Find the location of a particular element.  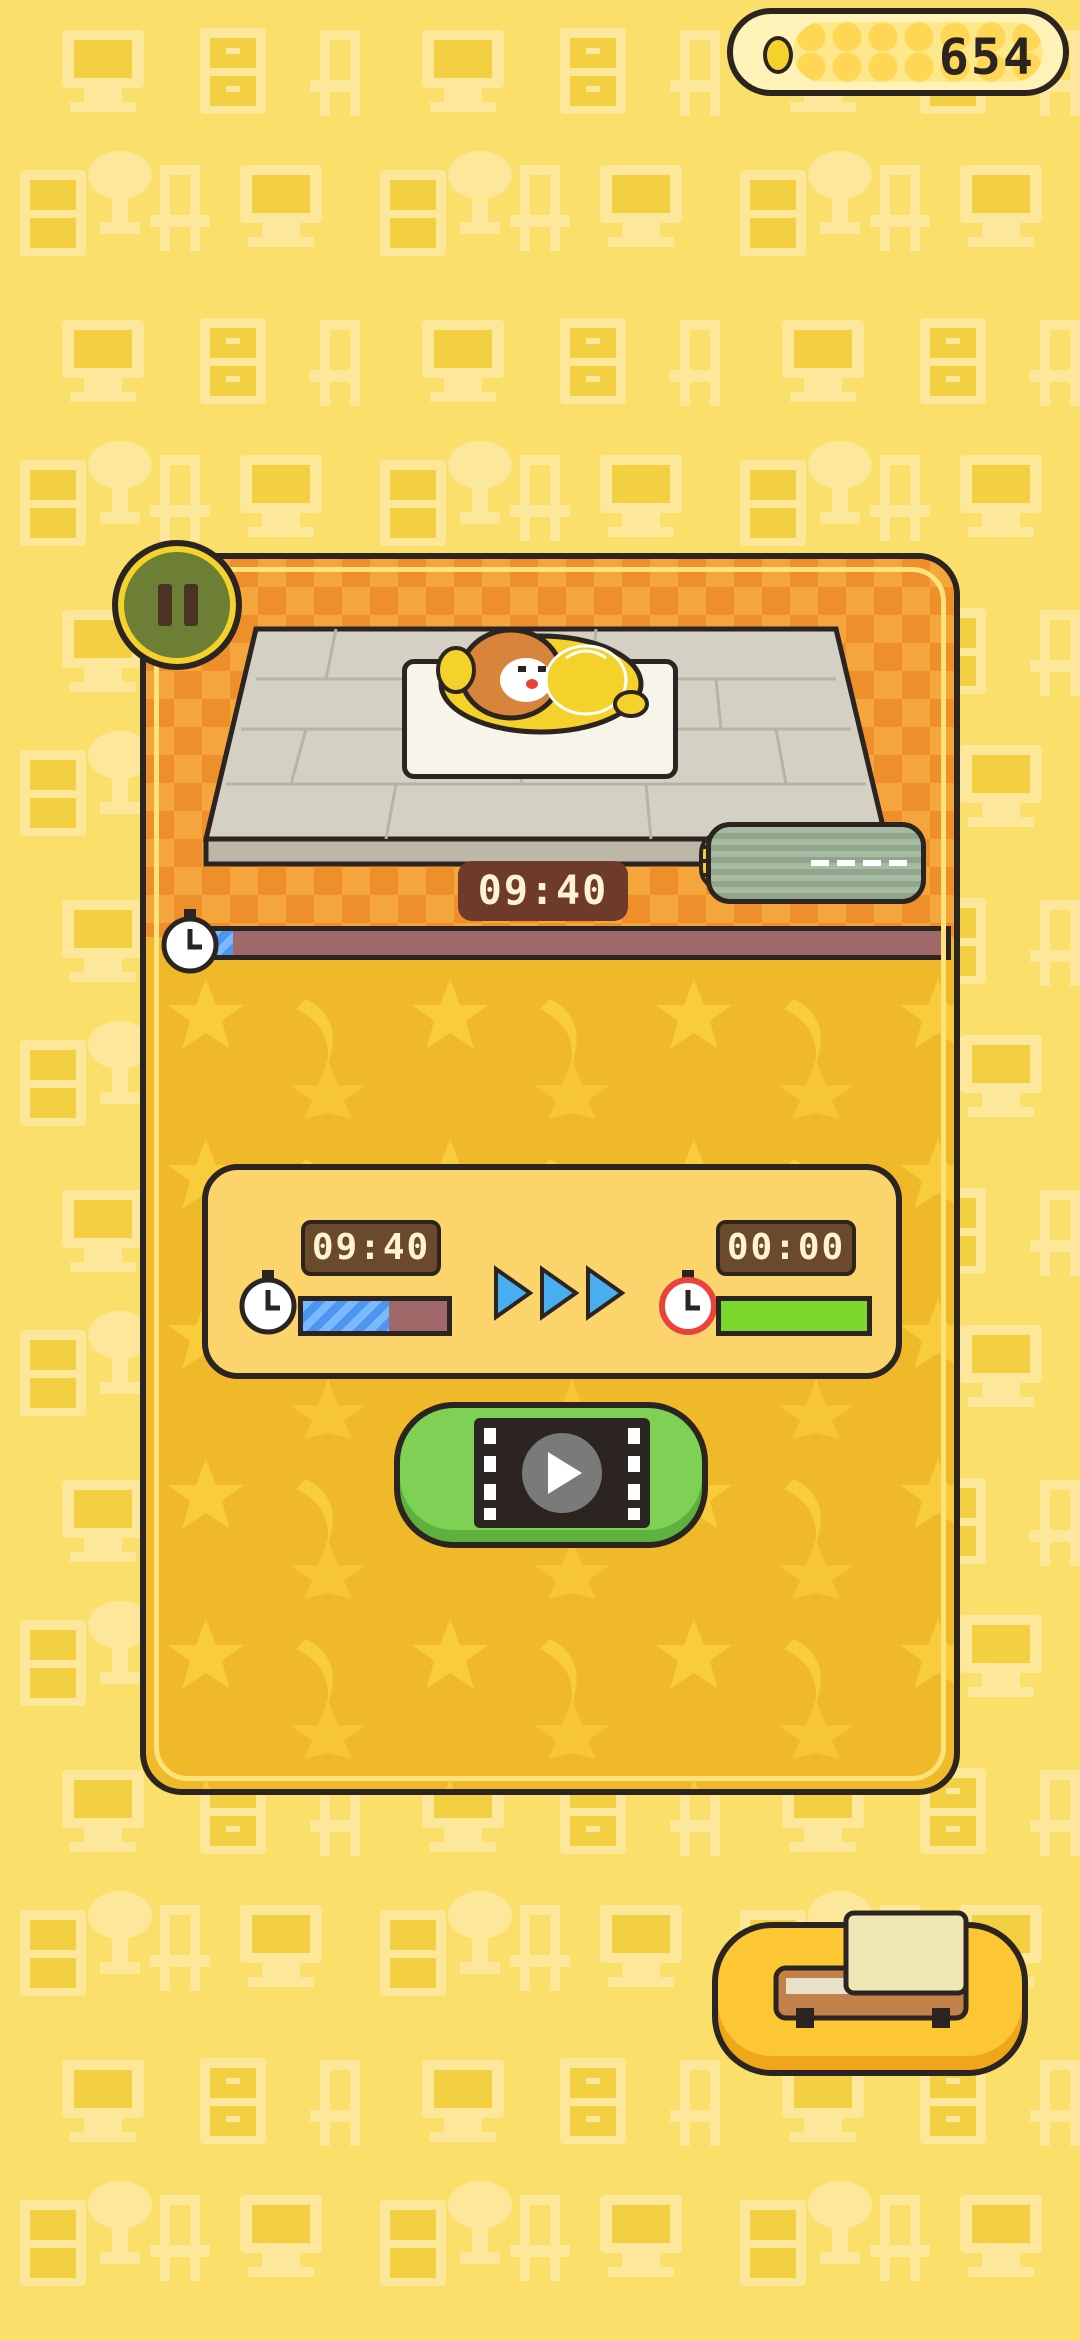

clock-icon is located at coordinates (268, 1302).